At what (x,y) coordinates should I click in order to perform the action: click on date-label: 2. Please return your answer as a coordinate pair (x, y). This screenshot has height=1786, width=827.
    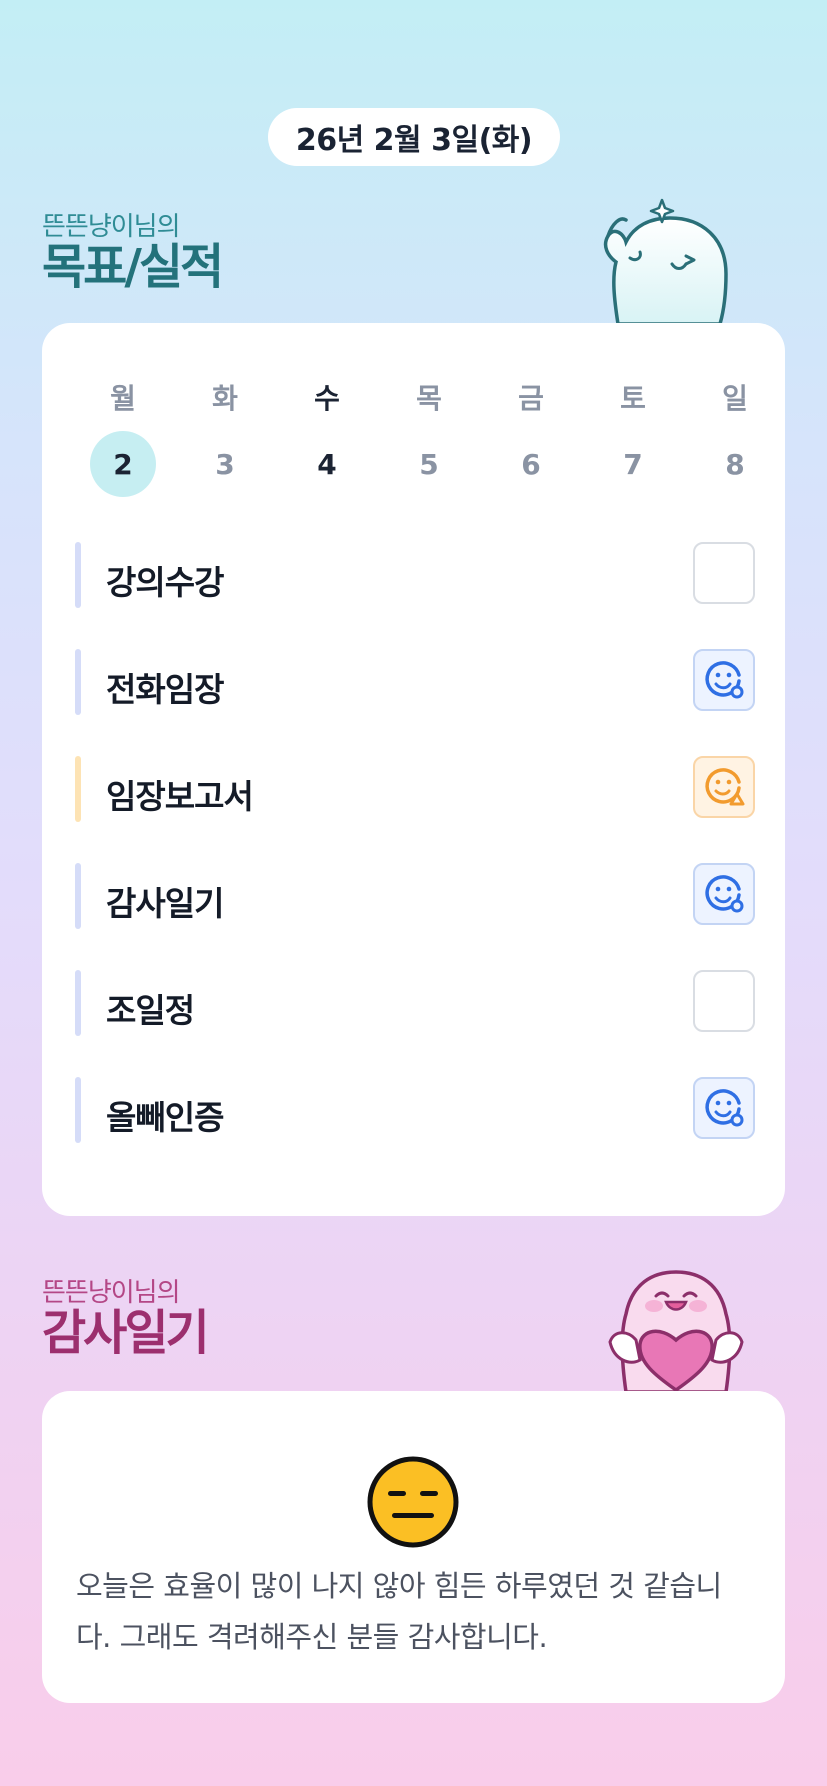
    Looking at the image, I should click on (123, 464).